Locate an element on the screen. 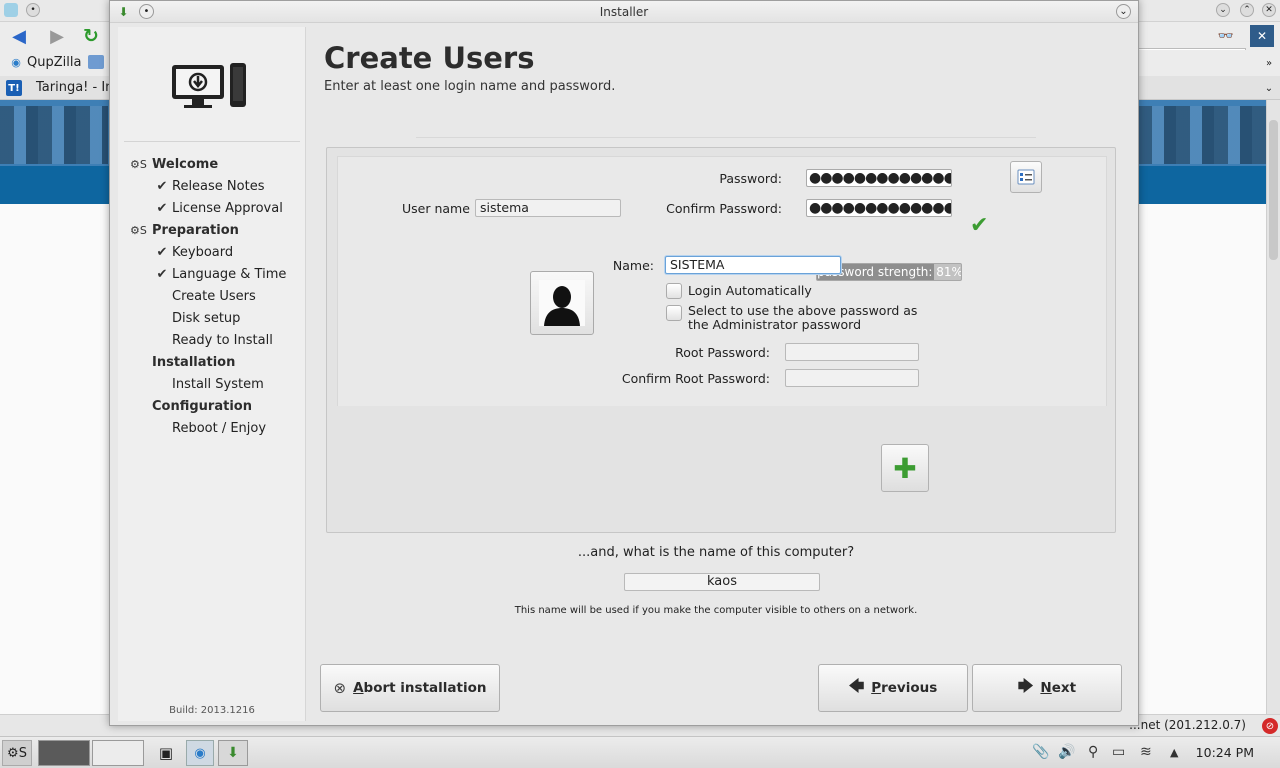 The width and height of the screenshot is (1280, 768). add-user-button: ✚ is located at coordinates (905, 468).